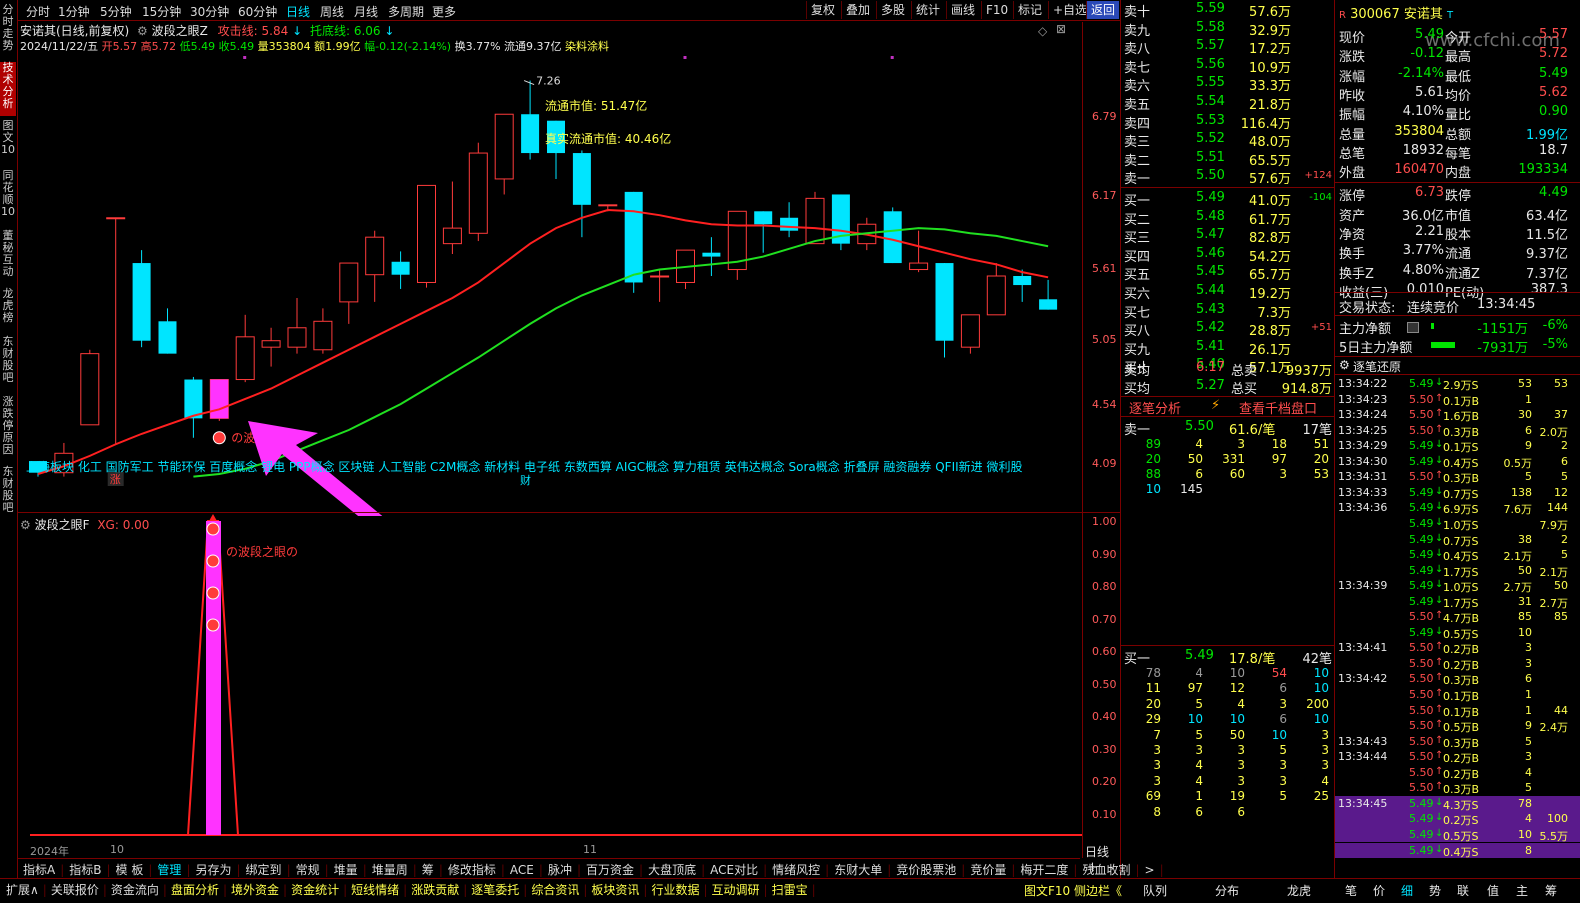 The height and width of the screenshot is (903, 1580). I want to click on sell-level-price: 5.58, so click(1210, 27).